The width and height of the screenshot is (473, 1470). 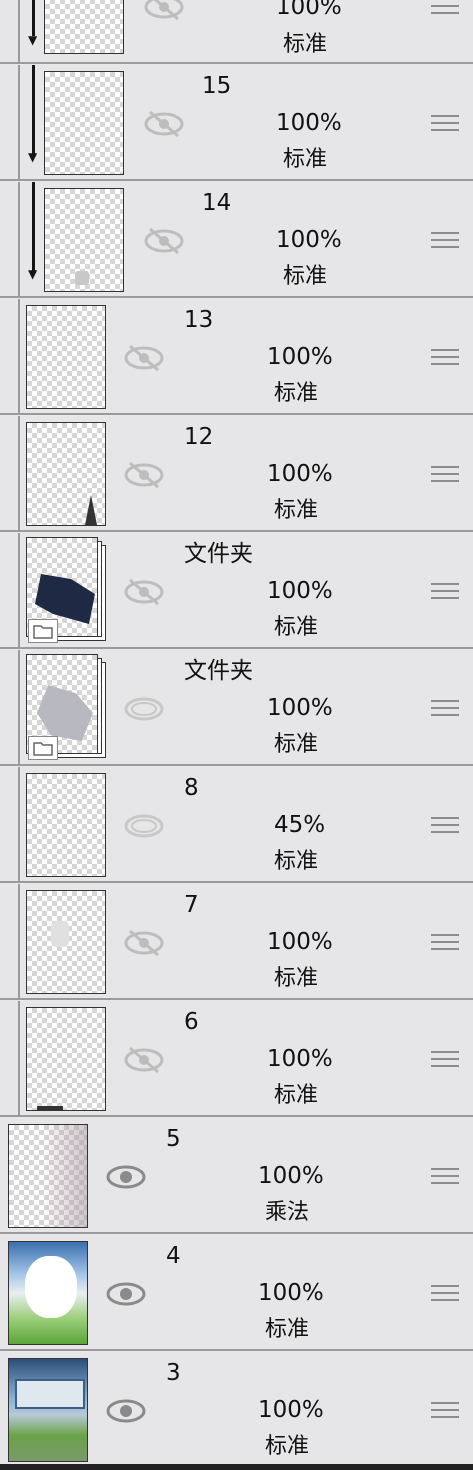 What do you see at coordinates (236, 357) in the screenshot?
I see `layer-row: 13 100% 标准` at bounding box center [236, 357].